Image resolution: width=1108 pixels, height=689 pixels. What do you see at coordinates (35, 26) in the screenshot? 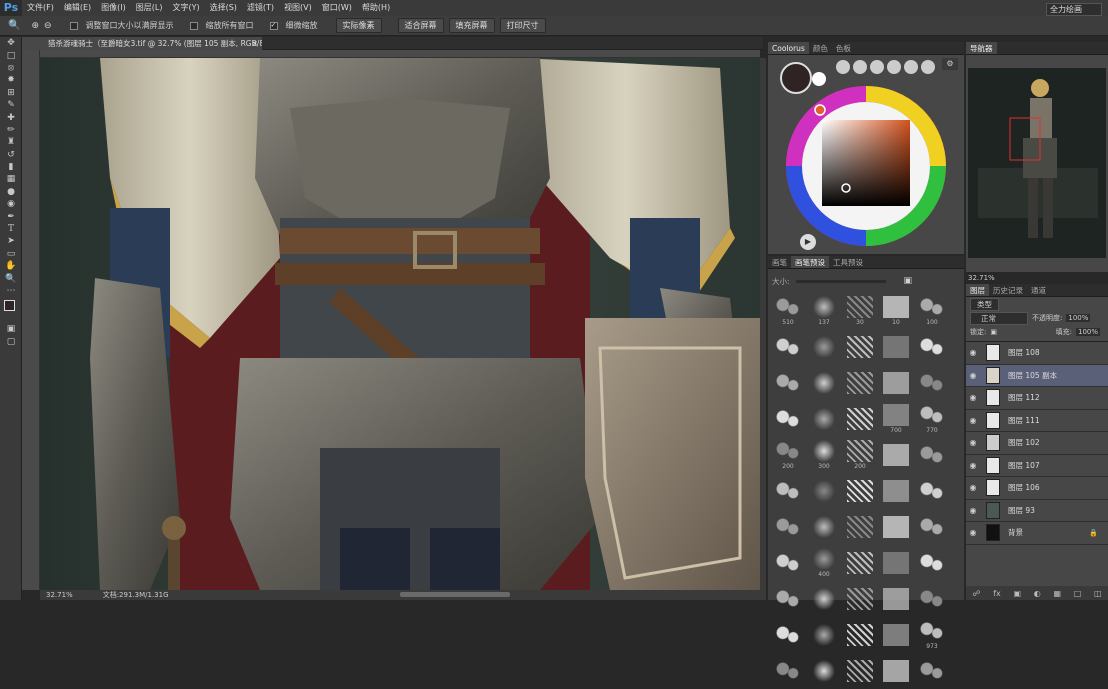
I see `zoom-in-icon: ⊕` at bounding box center [35, 26].